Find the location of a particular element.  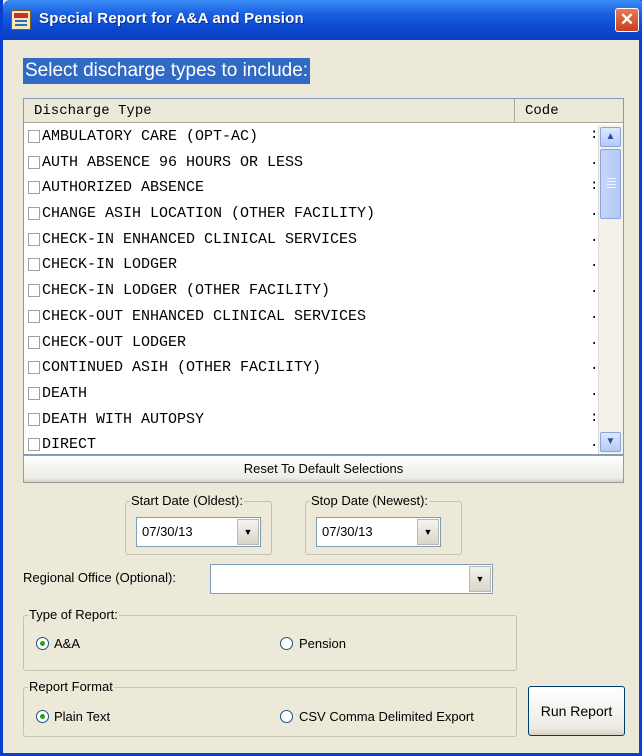

instruction-label: Select discharge types to include: is located at coordinates (167, 71).